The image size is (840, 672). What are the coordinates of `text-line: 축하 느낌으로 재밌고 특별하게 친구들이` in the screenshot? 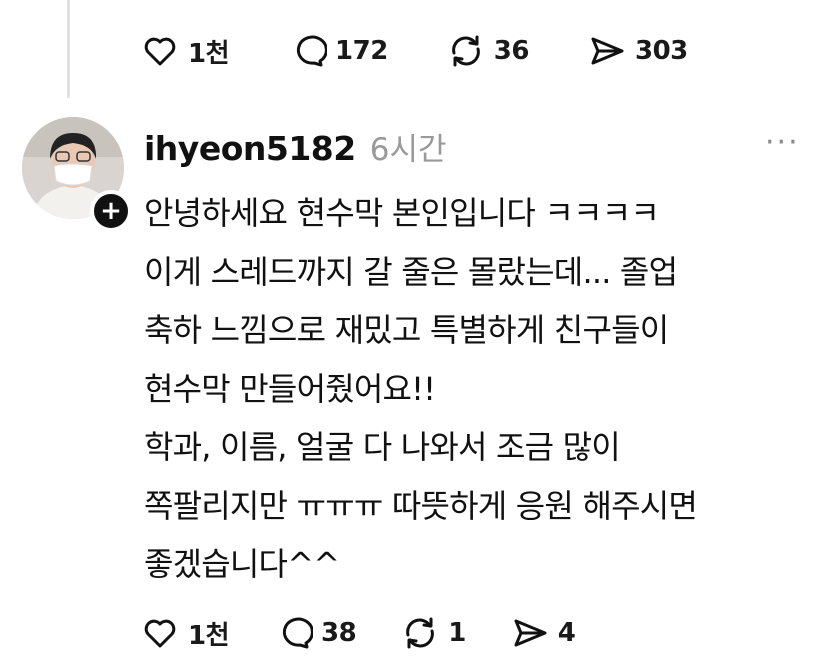 It's located at (406, 330).